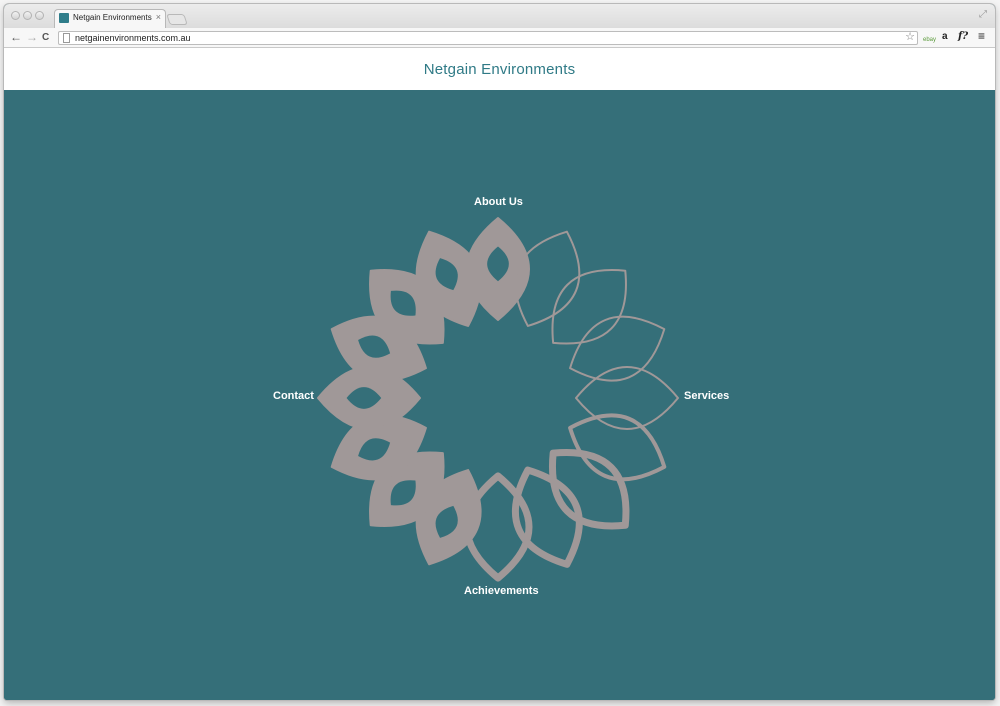 The image size is (1000, 706). I want to click on bookmark-star-icon: ☆, so click(910, 37).